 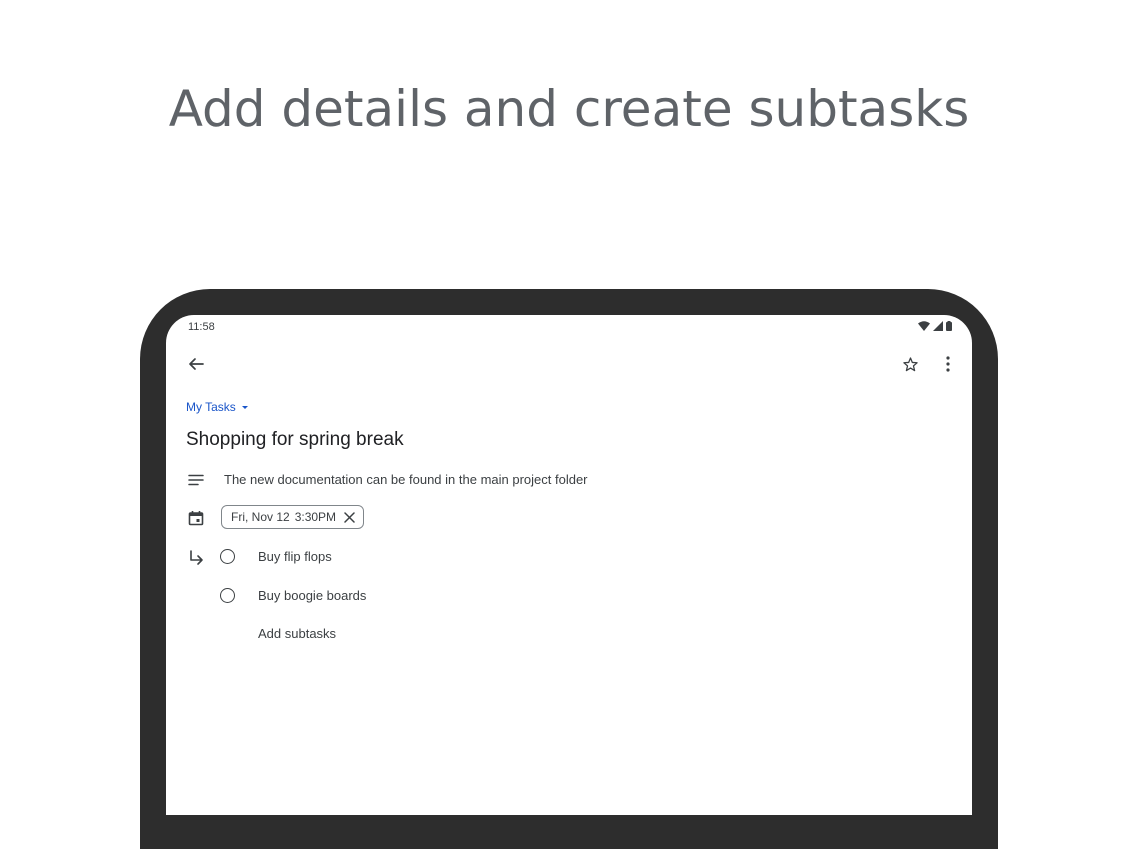 I want to click on notes-icon, so click(x=196, y=480).